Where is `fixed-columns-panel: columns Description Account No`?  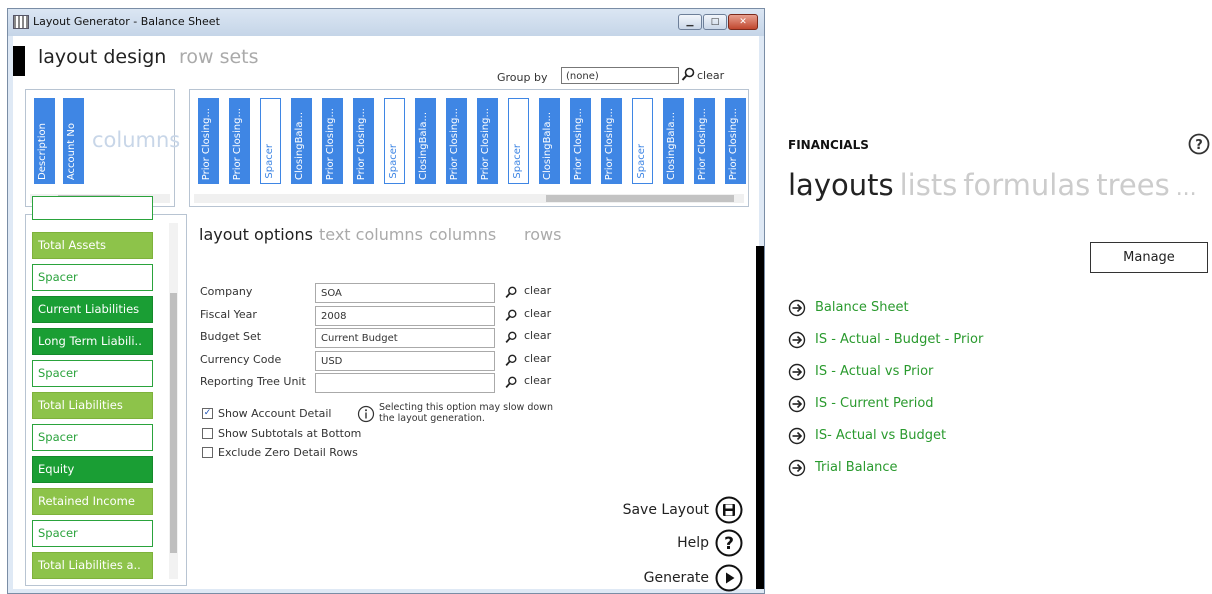 fixed-columns-panel: columns Description Account No is located at coordinates (102, 148).